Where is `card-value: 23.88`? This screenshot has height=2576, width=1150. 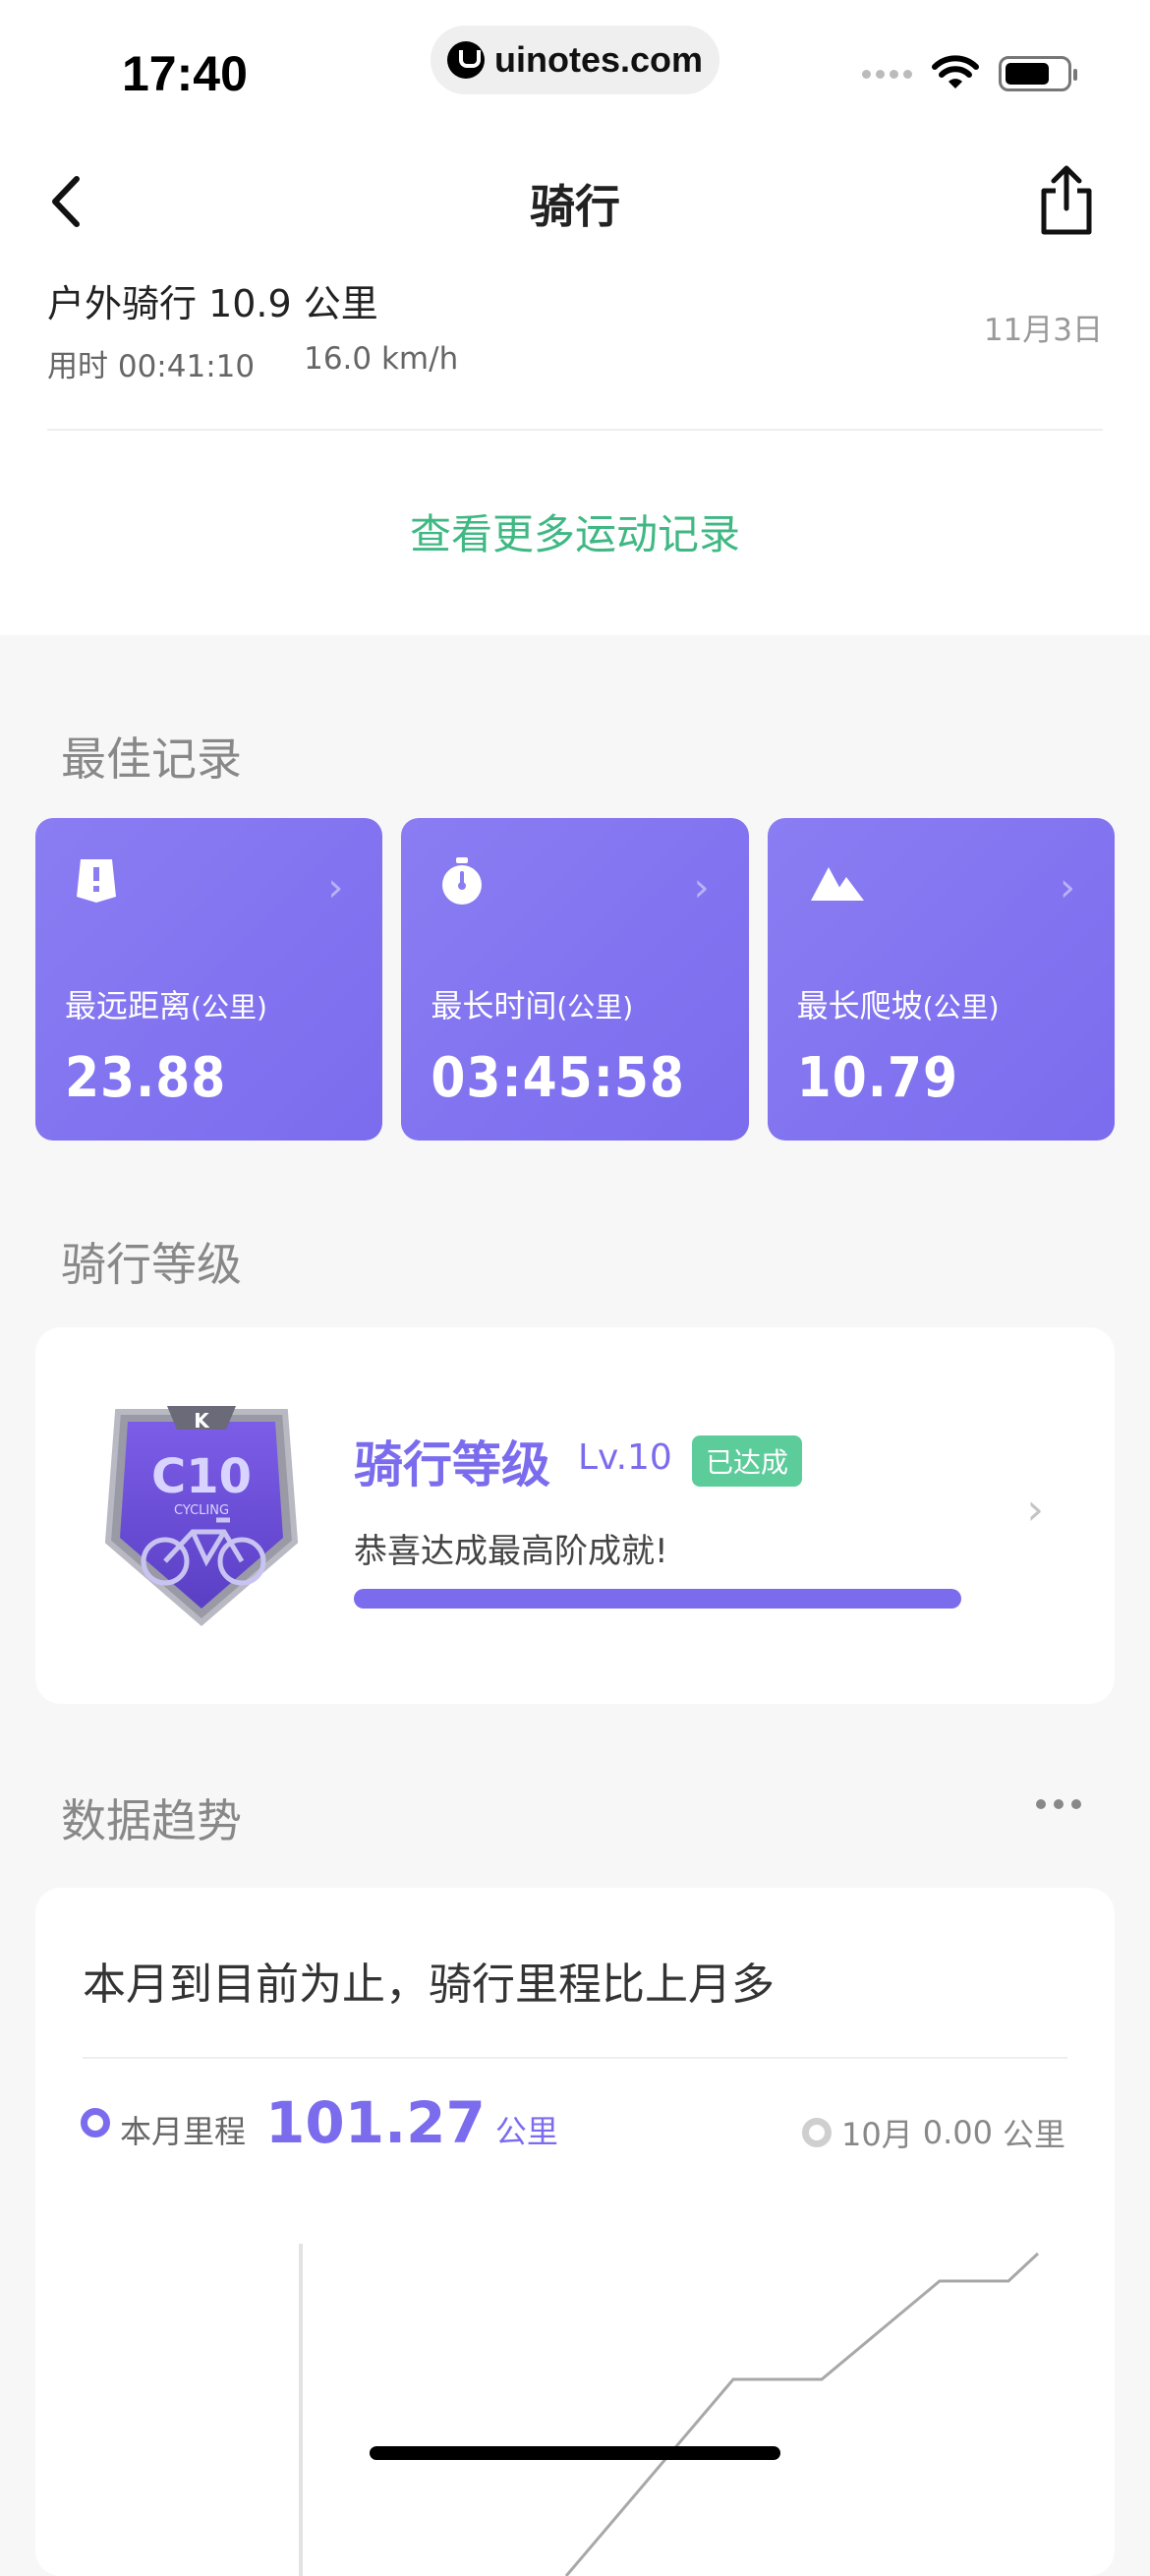
card-value: 23.88 is located at coordinates (146, 1078).